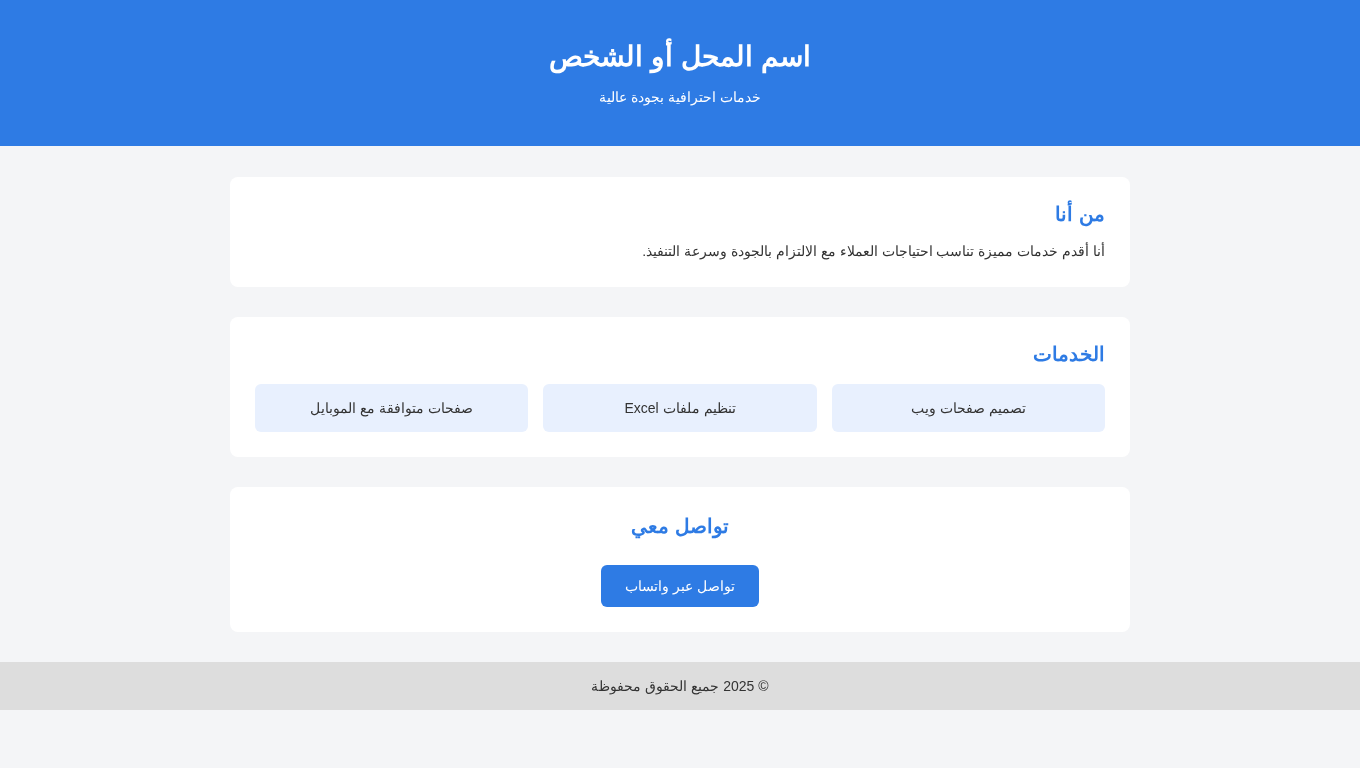  What do you see at coordinates (1068, 354) in the screenshot?
I see `section-heading: الخدمات` at bounding box center [1068, 354].